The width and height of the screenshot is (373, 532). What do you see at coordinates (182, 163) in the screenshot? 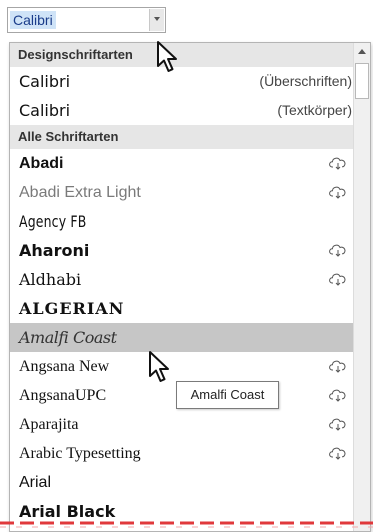
I see `font-item-abadi: Abadi` at bounding box center [182, 163].